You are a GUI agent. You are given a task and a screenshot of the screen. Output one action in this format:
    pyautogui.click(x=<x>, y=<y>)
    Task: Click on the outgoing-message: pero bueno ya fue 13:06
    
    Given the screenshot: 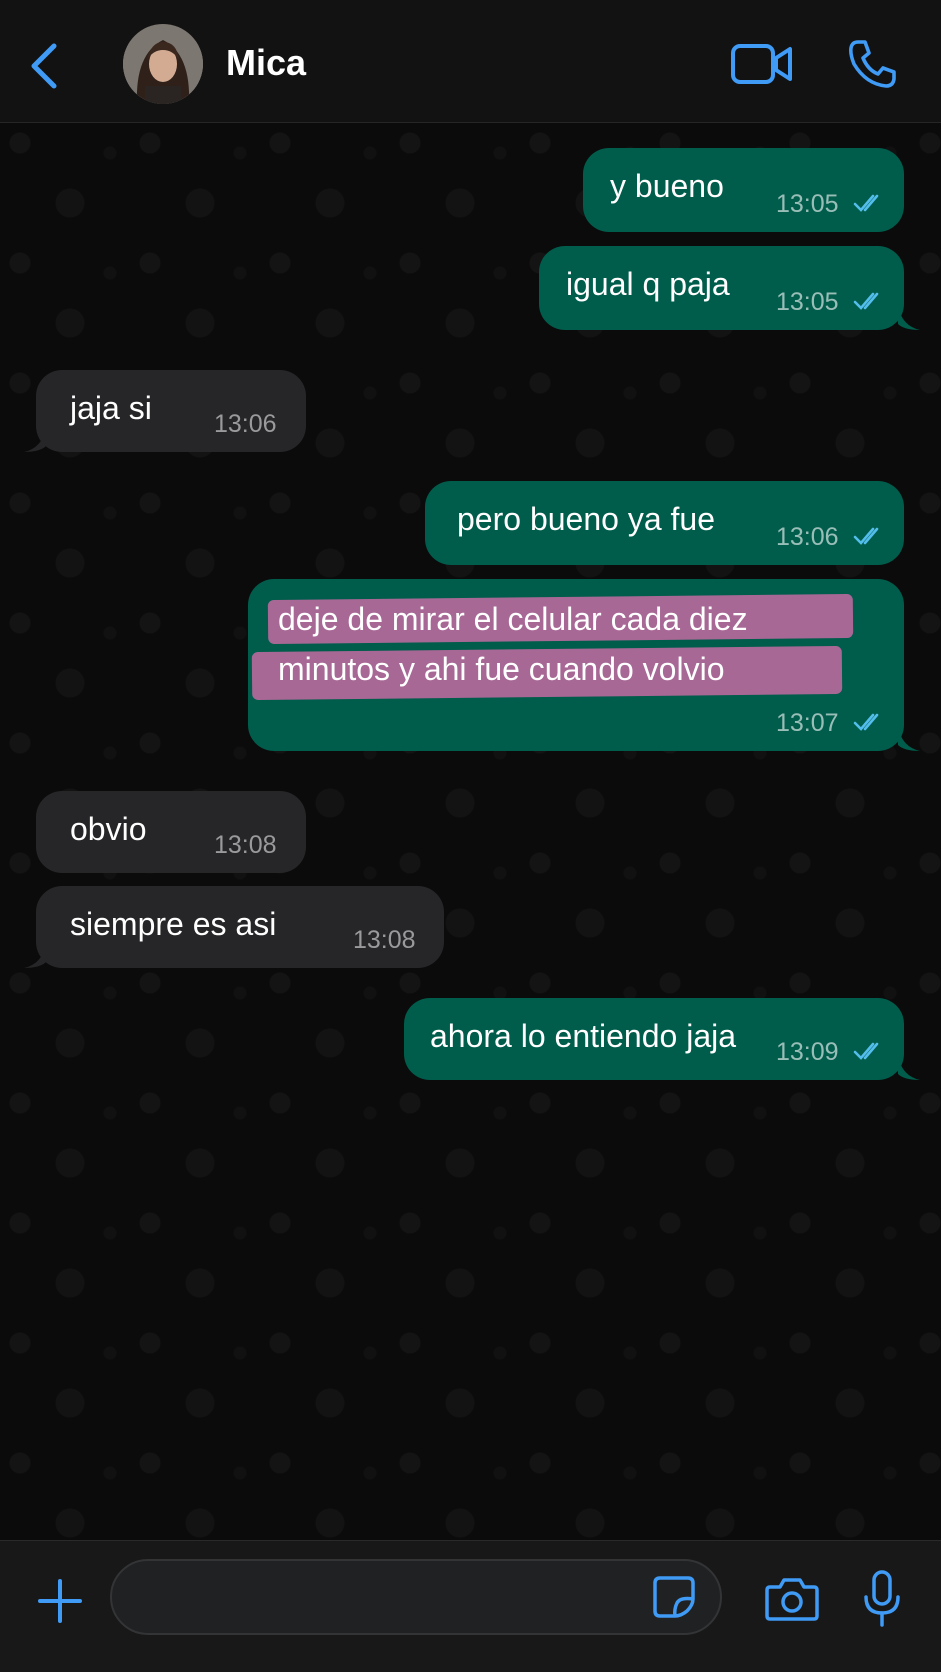 What is the action you would take?
    pyautogui.click(x=664, y=523)
    